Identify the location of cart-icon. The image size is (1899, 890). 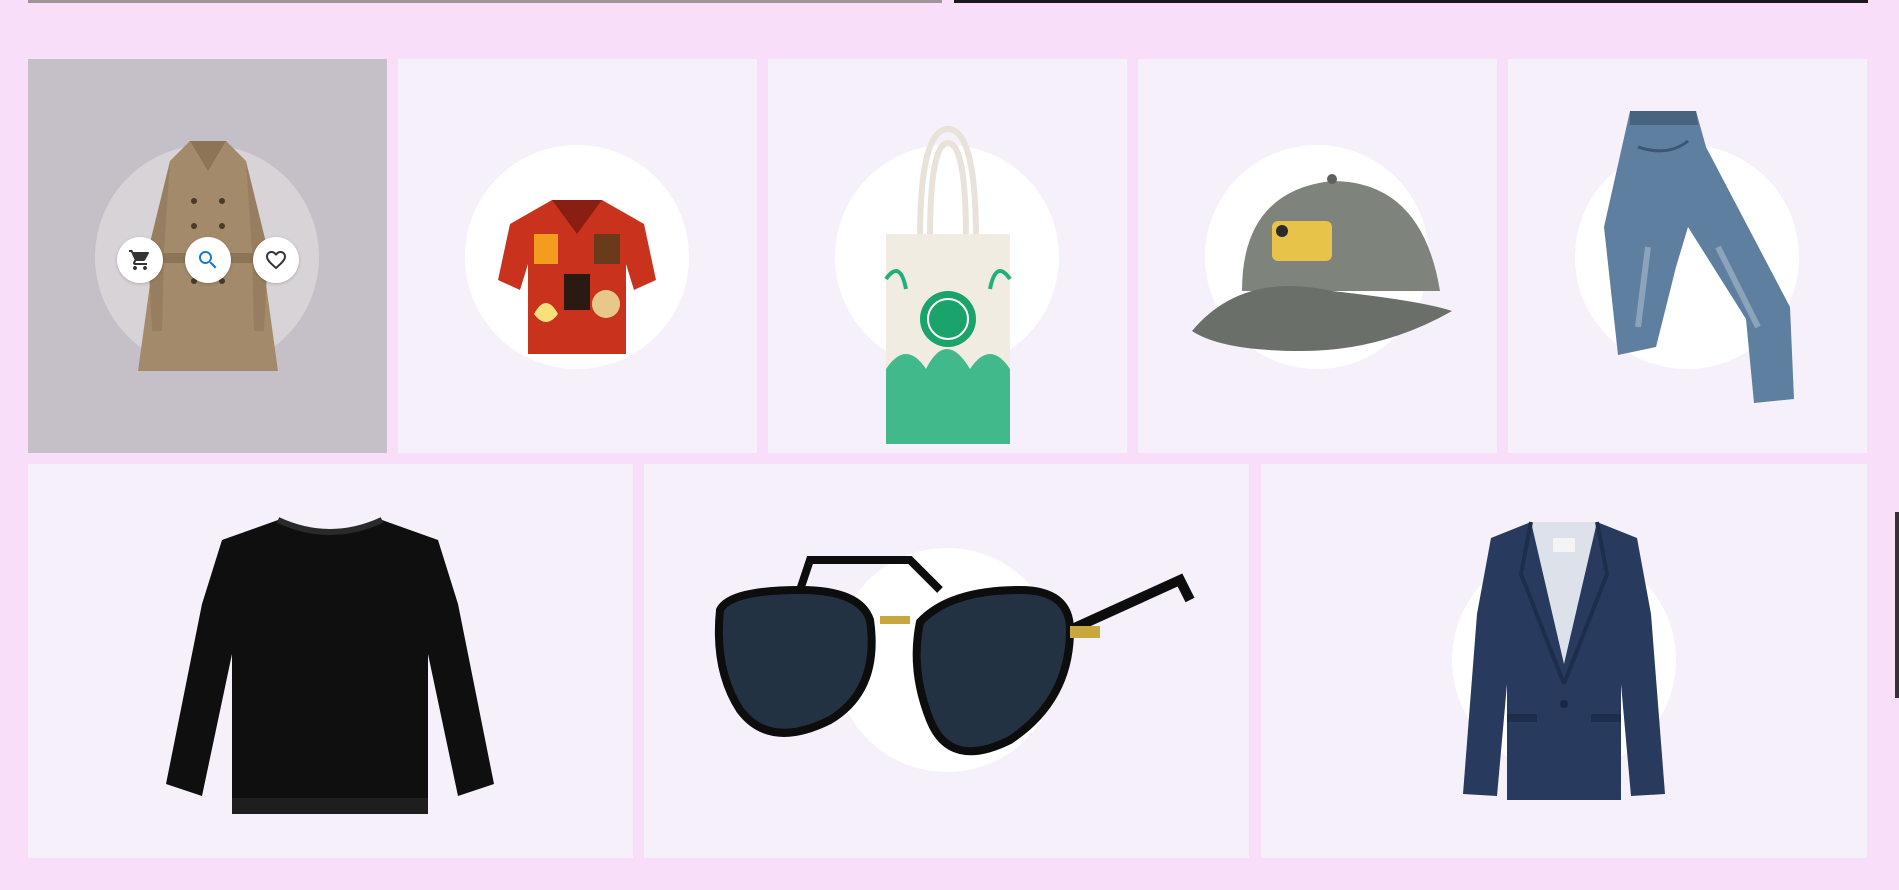
(139, 260).